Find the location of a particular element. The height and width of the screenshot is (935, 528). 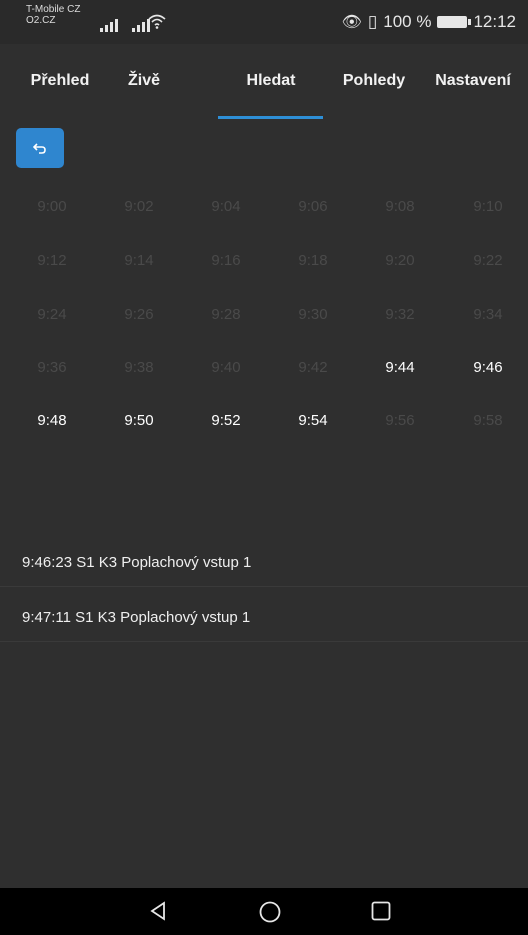

time-slot: 9:04 is located at coordinates (226, 206).